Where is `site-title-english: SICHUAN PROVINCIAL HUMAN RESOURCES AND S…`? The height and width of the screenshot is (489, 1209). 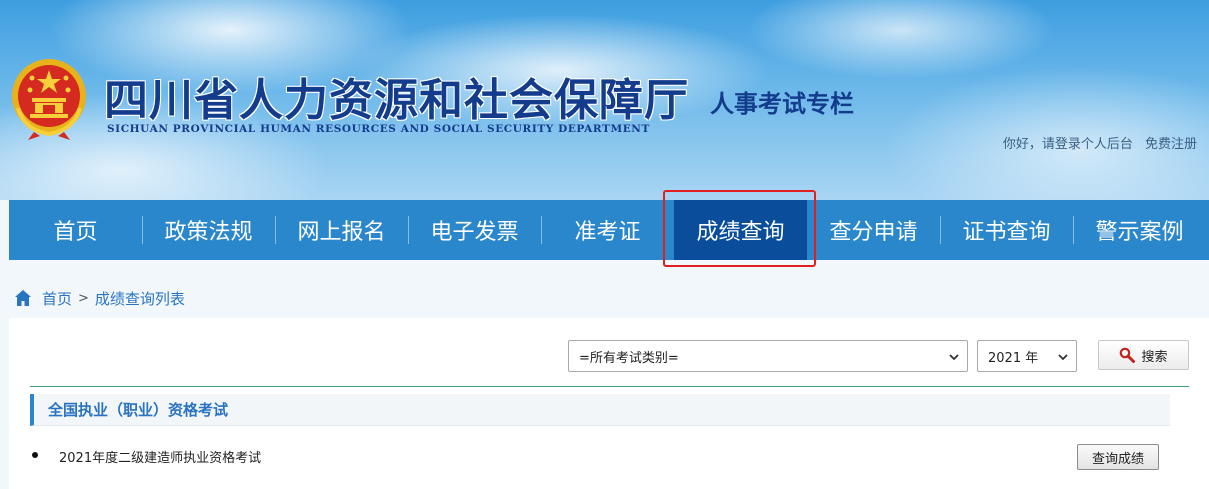 site-title-english: SICHUAN PROVINCIAL HUMAN RESOURCES AND S… is located at coordinates (378, 129).